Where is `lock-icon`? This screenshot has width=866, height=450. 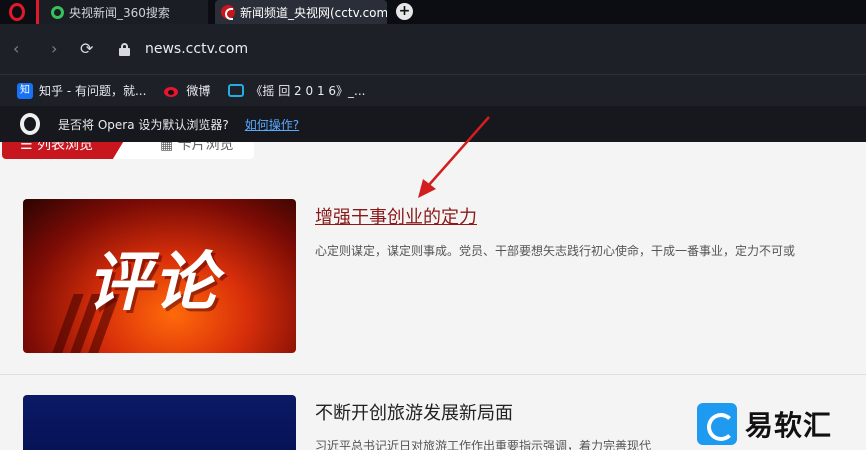 lock-icon is located at coordinates (124, 49).